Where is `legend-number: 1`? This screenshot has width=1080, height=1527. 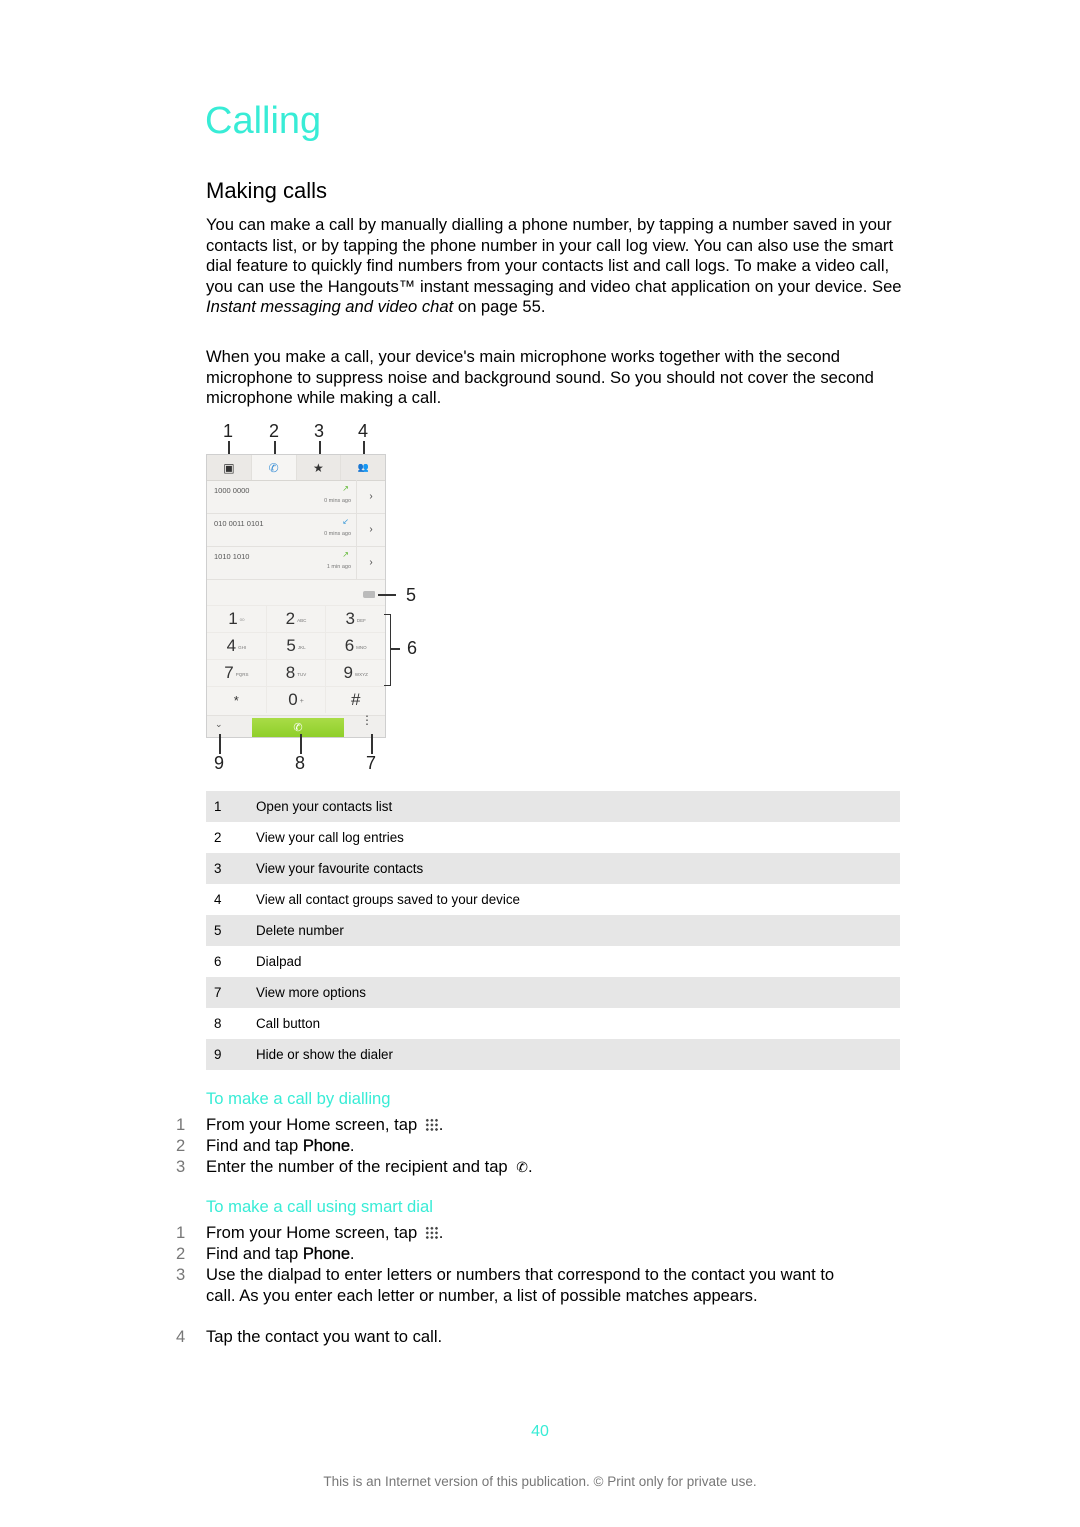
legend-number: 1 is located at coordinates (218, 806).